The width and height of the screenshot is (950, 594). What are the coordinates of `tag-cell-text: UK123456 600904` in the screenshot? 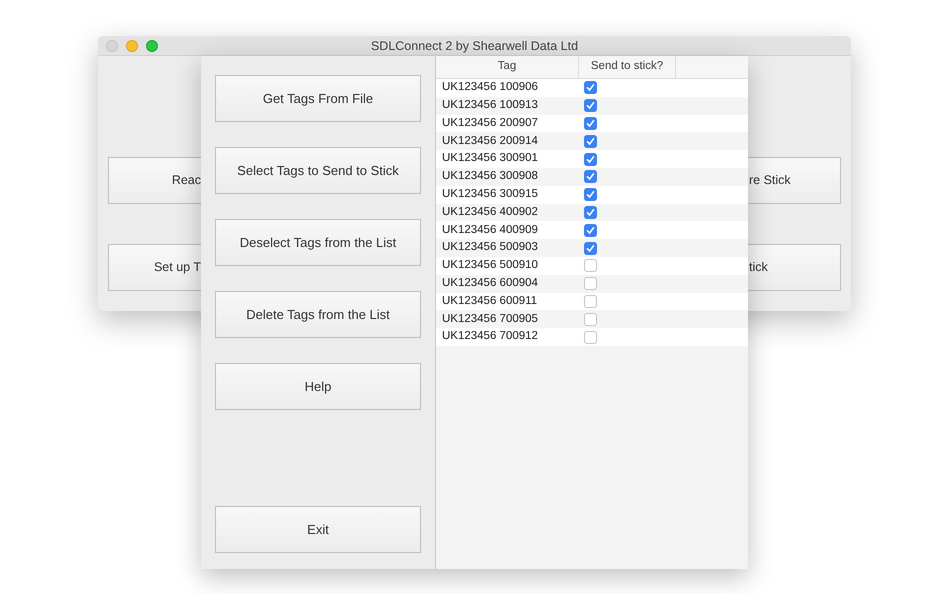 It's located at (490, 284).